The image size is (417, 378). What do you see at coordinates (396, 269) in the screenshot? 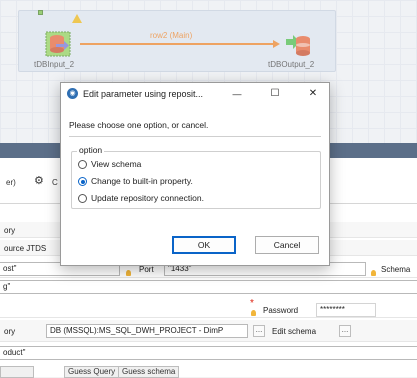
I see `schema-label: Schema` at bounding box center [396, 269].